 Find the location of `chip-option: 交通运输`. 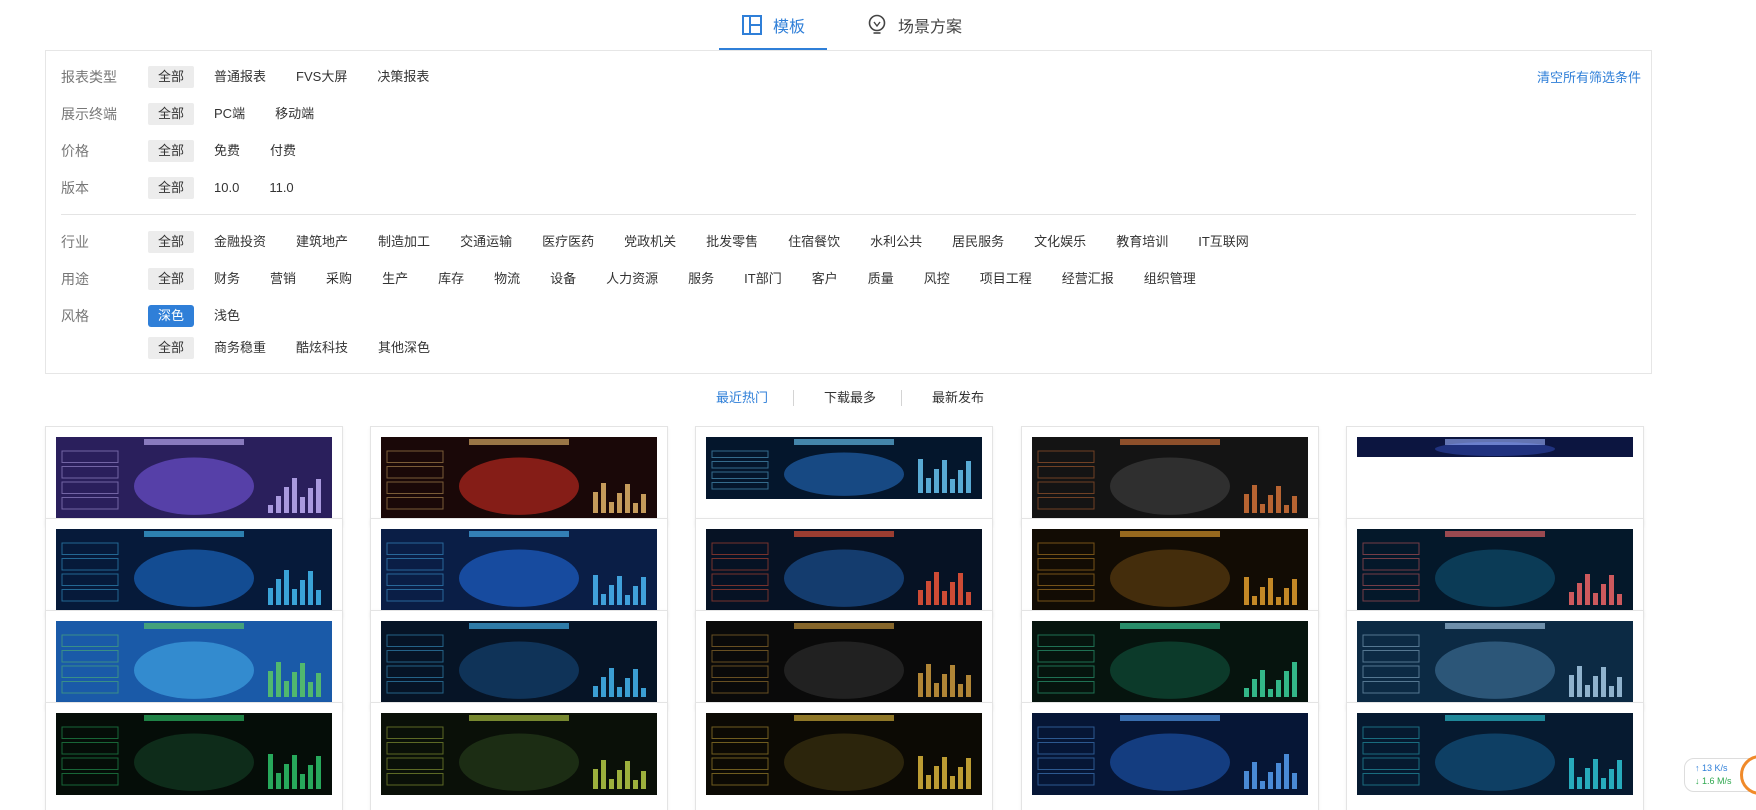

chip-option: 交通运输 is located at coordinates (486, 242).